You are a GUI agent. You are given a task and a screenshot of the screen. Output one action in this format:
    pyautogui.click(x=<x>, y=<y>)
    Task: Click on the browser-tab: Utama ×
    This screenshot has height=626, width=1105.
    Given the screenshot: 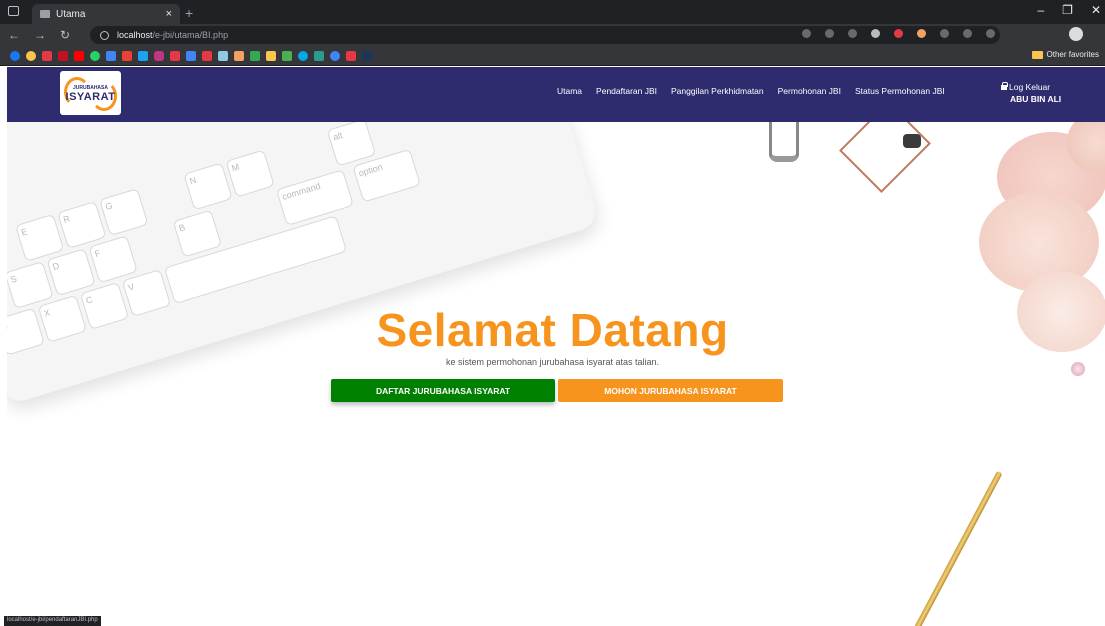 What is the action you would take?
    pyautogui.click(x=106, y=14)
    